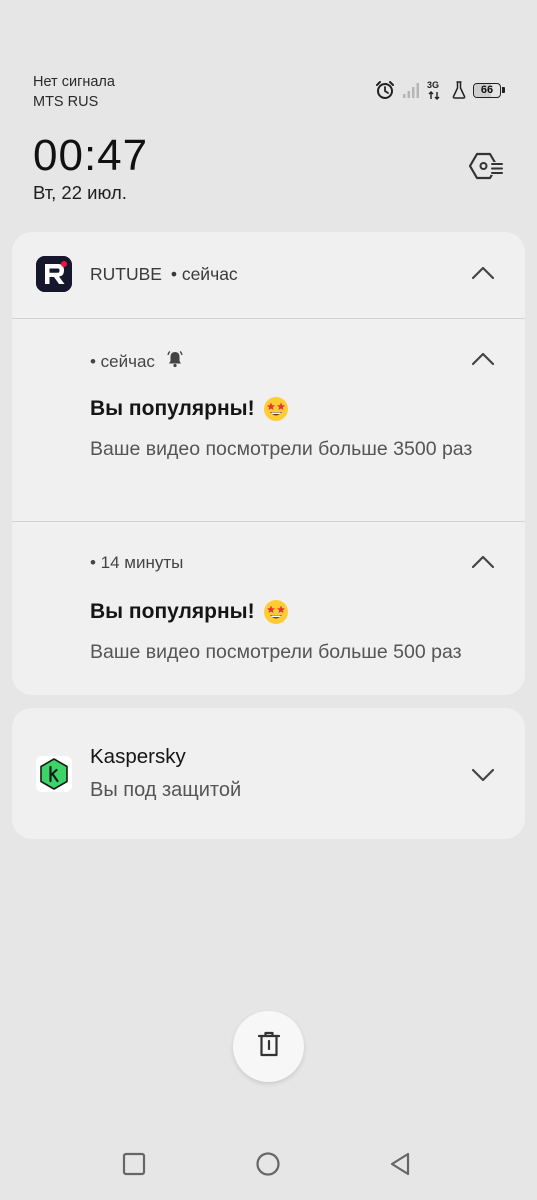 This screenshot has width=537, height=1200. I want to click on clock-date: Вт, 22 июл., so click(80, 192).